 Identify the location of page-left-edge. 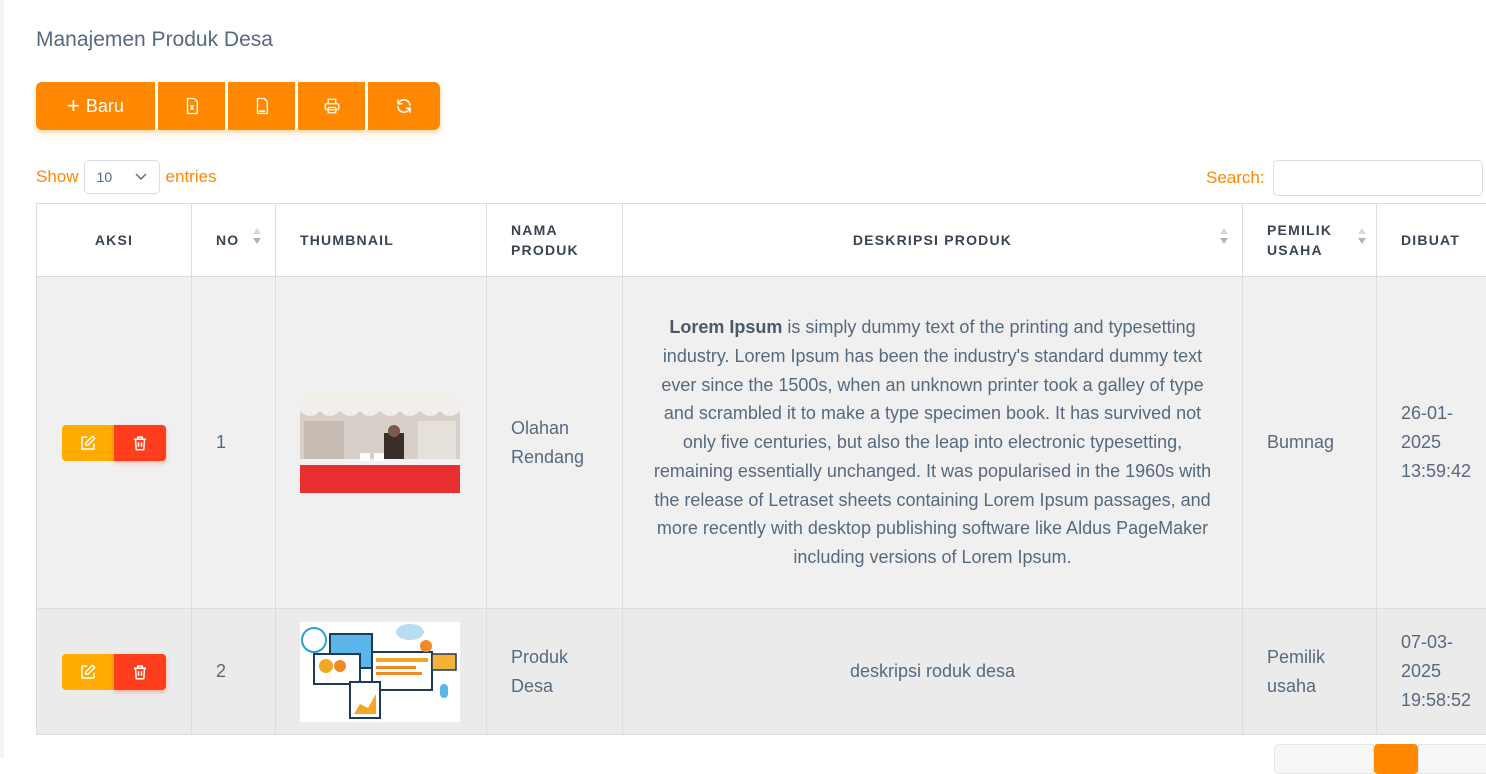
(2, 379).